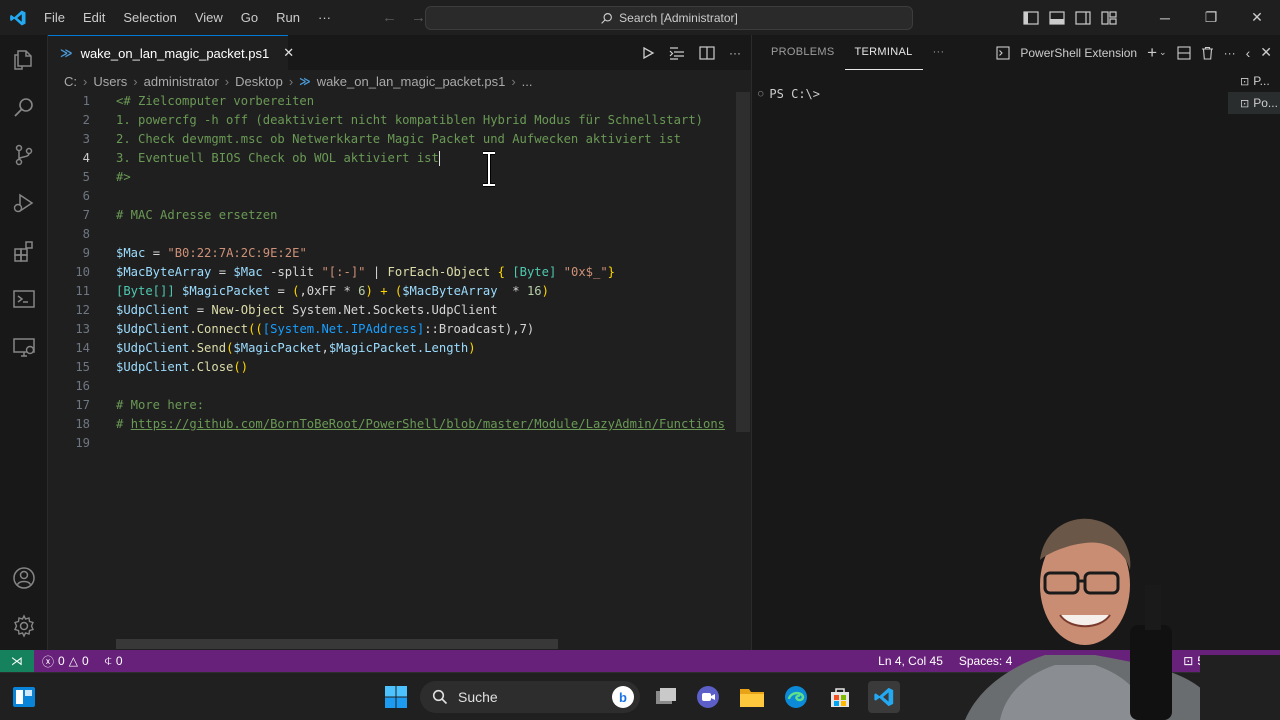 This screenshot has width=1280, height=720. Describe the element at coordinates (1109, 17) in the screenshot. I see `customize-layout-icon` at that location.